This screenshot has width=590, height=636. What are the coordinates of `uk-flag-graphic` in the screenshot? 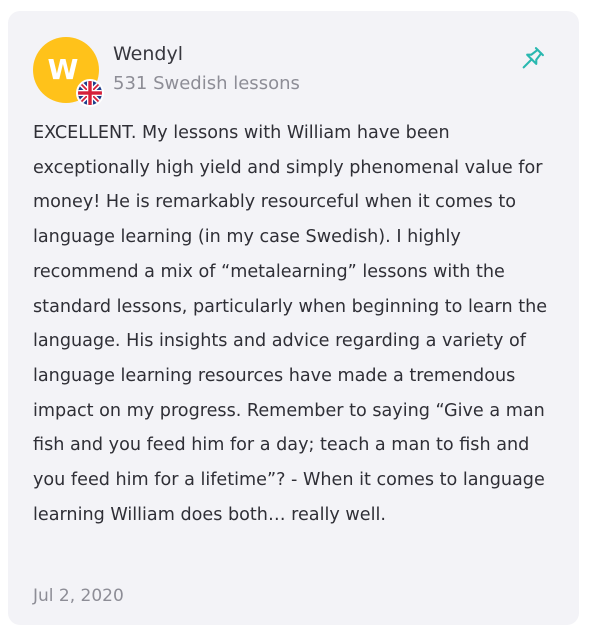 It's located at (90, 93).